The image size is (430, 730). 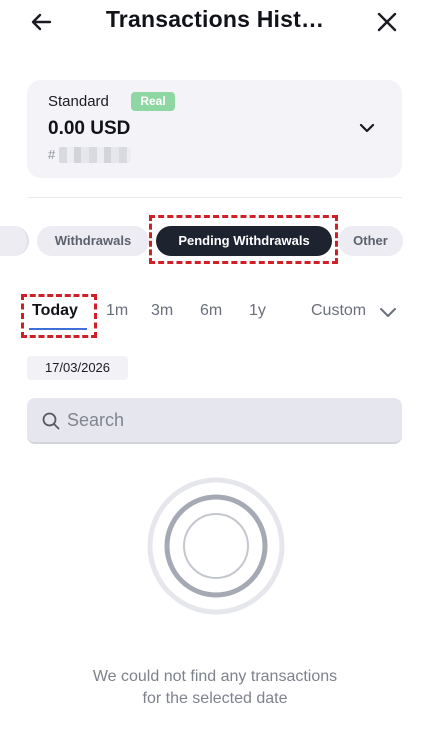 I want to click on filter-chip-pending-withdrawals: Pending Withdrawals, so click(x=244, y=241).